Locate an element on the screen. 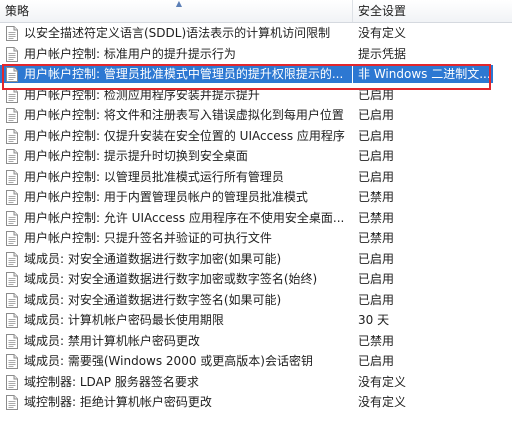  policy-row: 用户帐户控制: 将文件和注册表写入错误虚拟化到每用户位置 已启用 is located at coordinates (256, 115).